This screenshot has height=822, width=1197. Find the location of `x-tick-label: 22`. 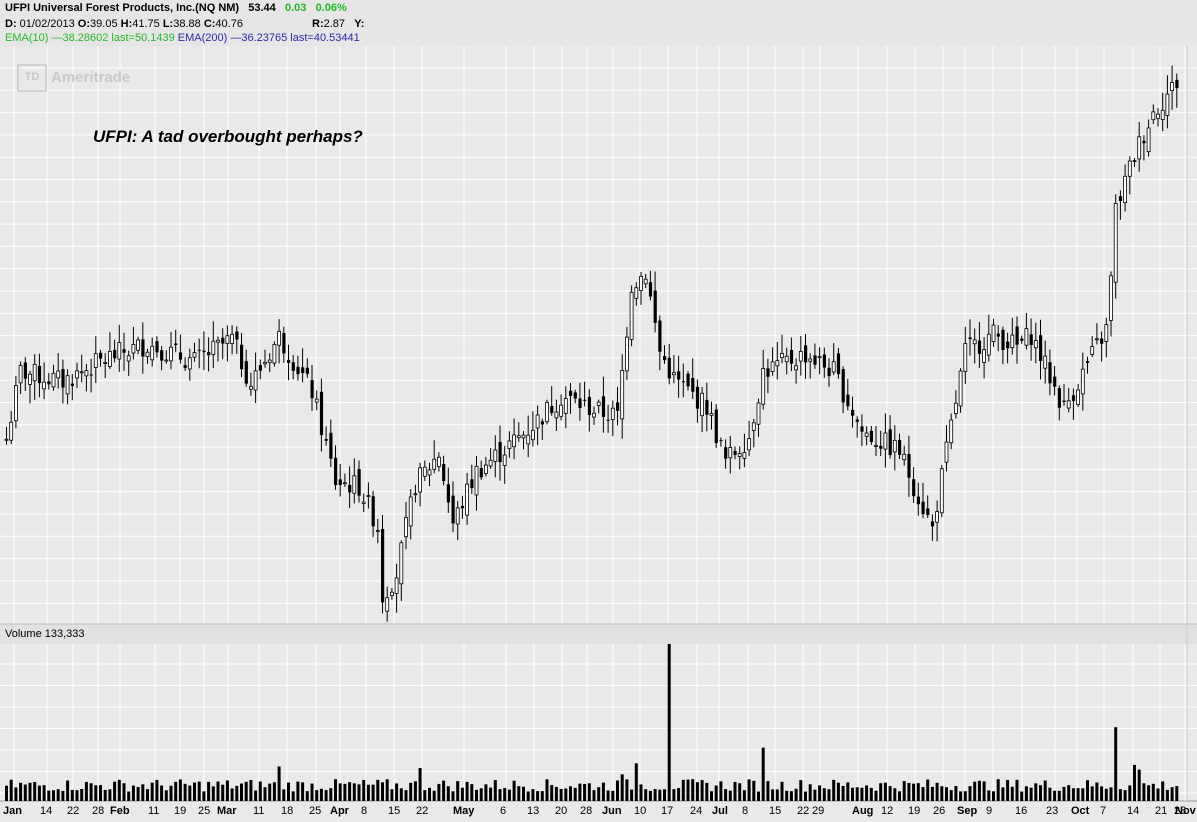

x-tick-label: 22 is located at coordinates (803, 811).